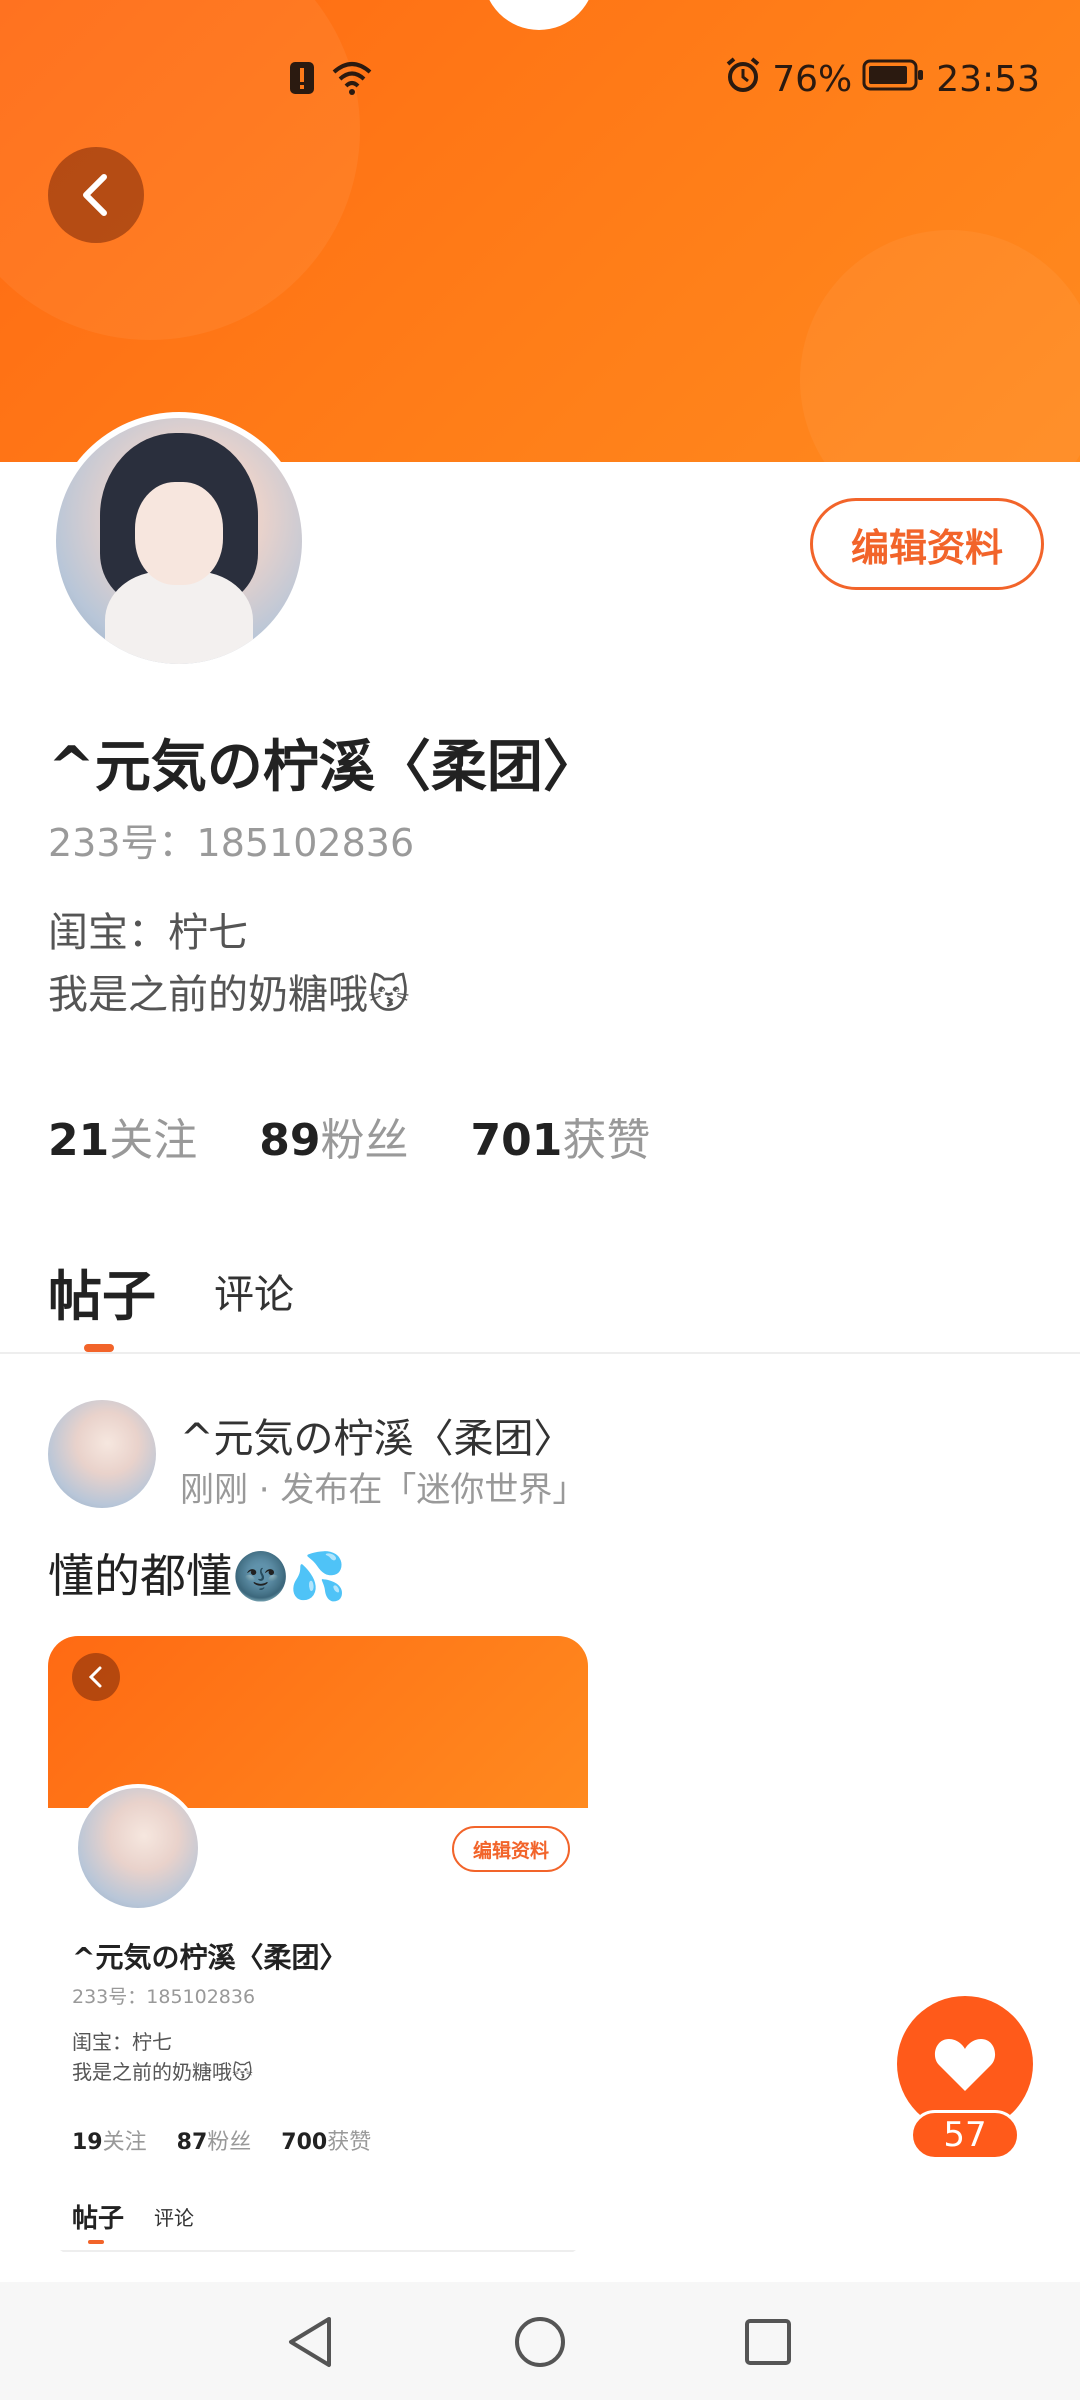  I want to click on stat-followers: 89粉丝, so click(333, 1136).